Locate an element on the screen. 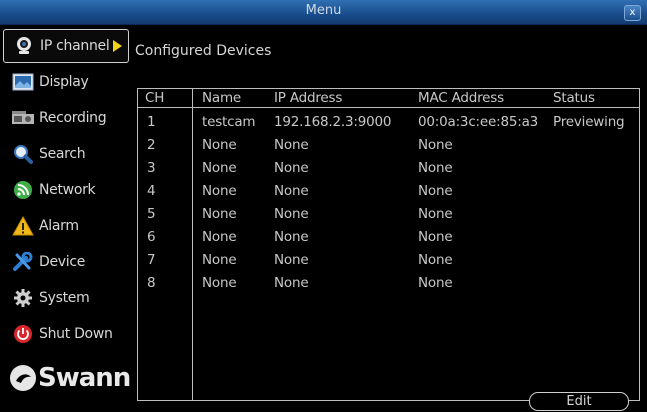 Image resolution: width=647 pixels, height=412 pixels. edit-button: Edit is located at coordinates (579, 401).